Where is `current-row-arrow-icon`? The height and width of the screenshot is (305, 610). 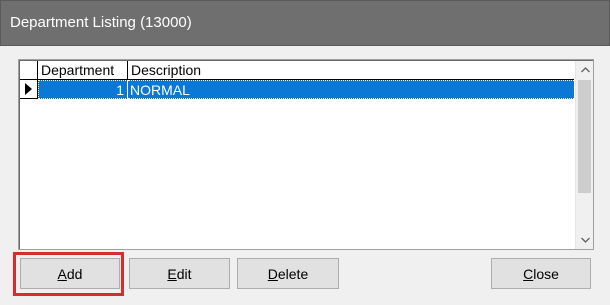
current-row-arrow-icon is located at coordinates (28, 89).